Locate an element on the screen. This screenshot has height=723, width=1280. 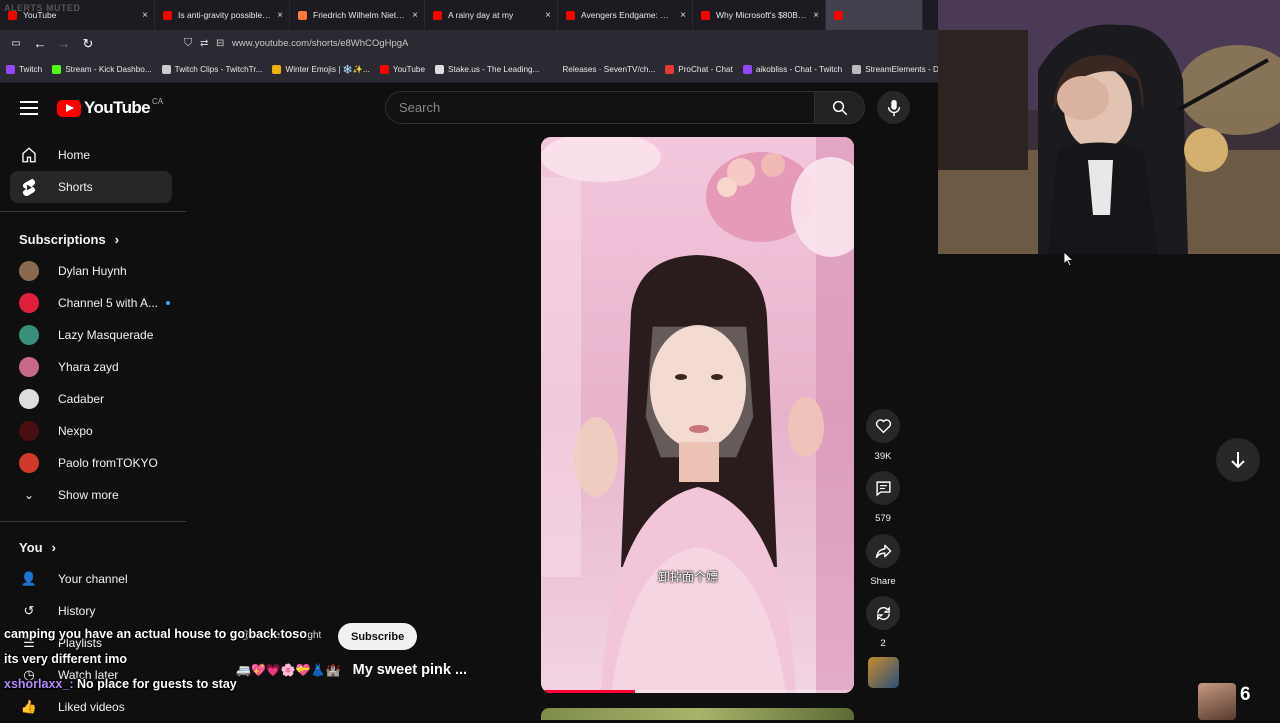
like-button is located at coordinates (883, 426).